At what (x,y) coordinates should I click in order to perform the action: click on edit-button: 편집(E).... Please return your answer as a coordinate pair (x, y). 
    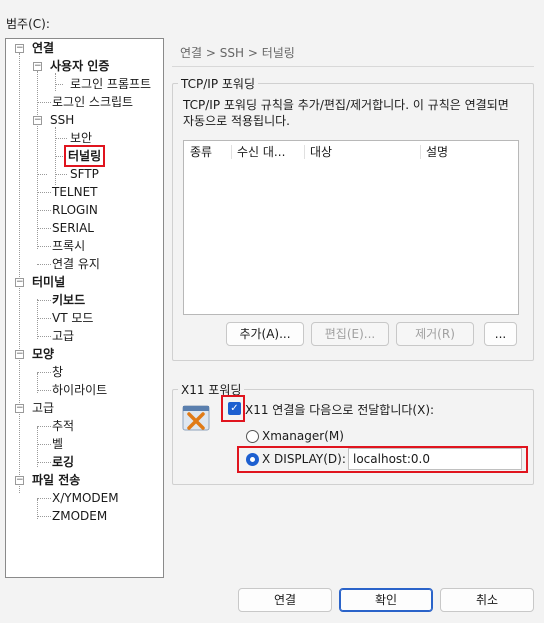
    Looking at the image, I should click on (350, 334).